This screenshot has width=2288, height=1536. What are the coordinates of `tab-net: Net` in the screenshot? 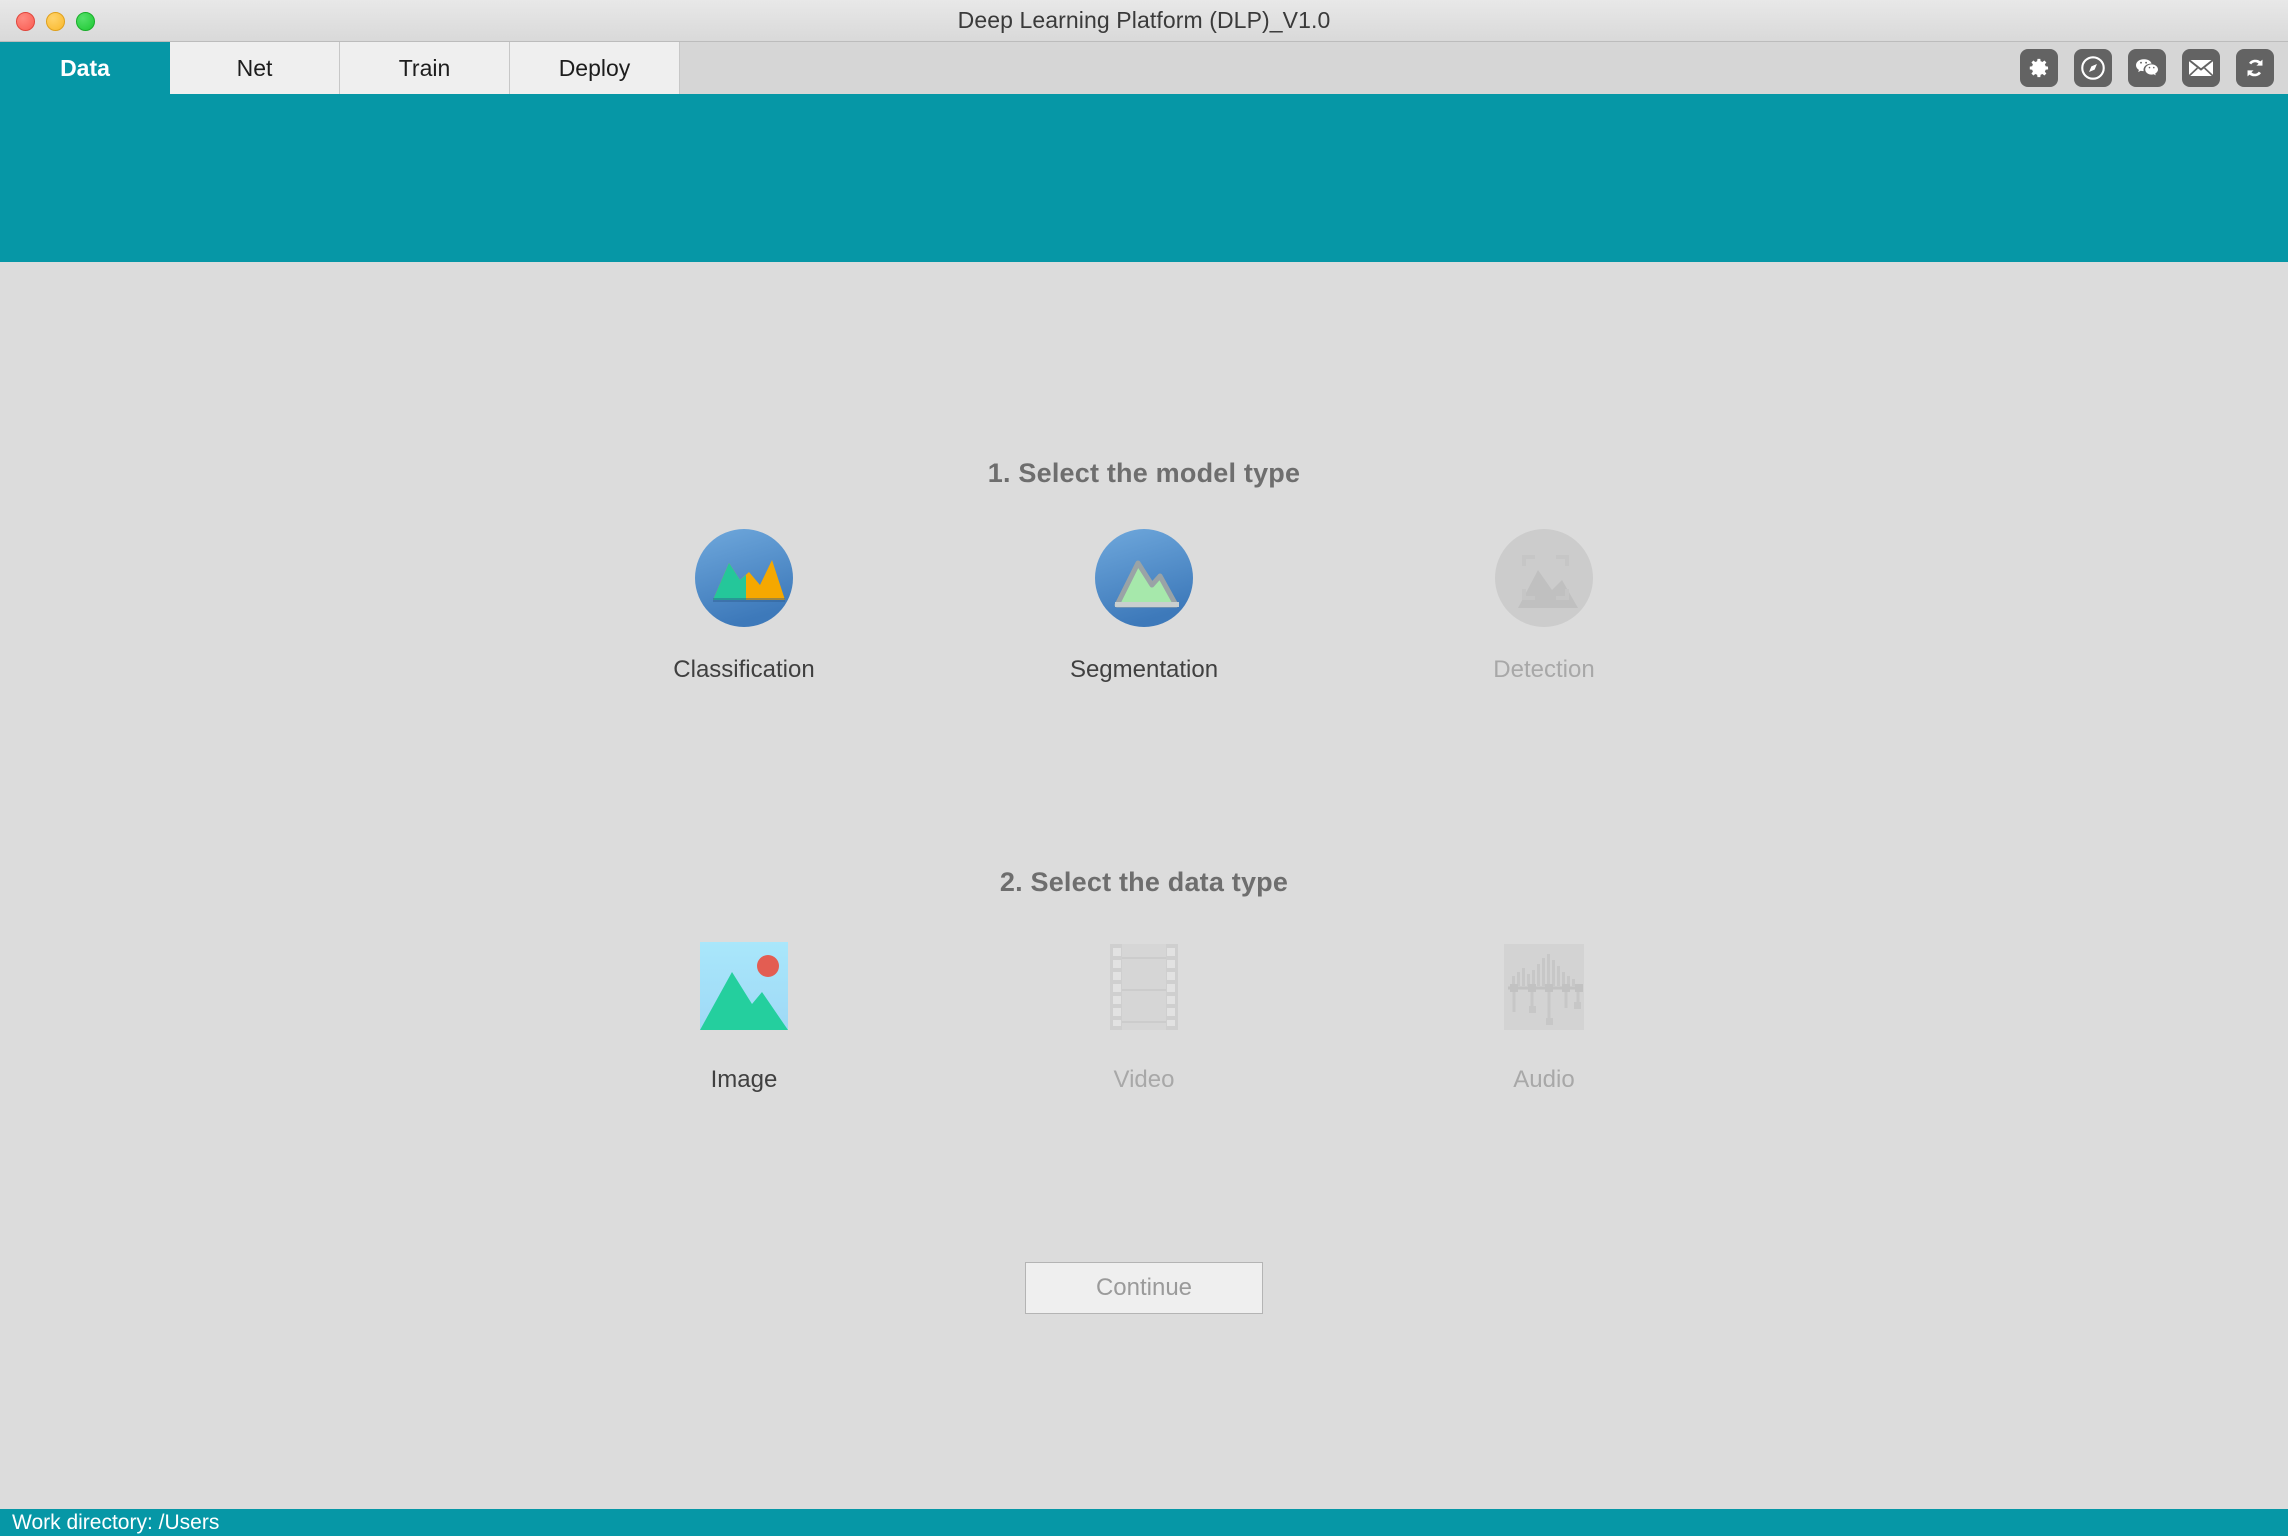 It's located at (255, 68).